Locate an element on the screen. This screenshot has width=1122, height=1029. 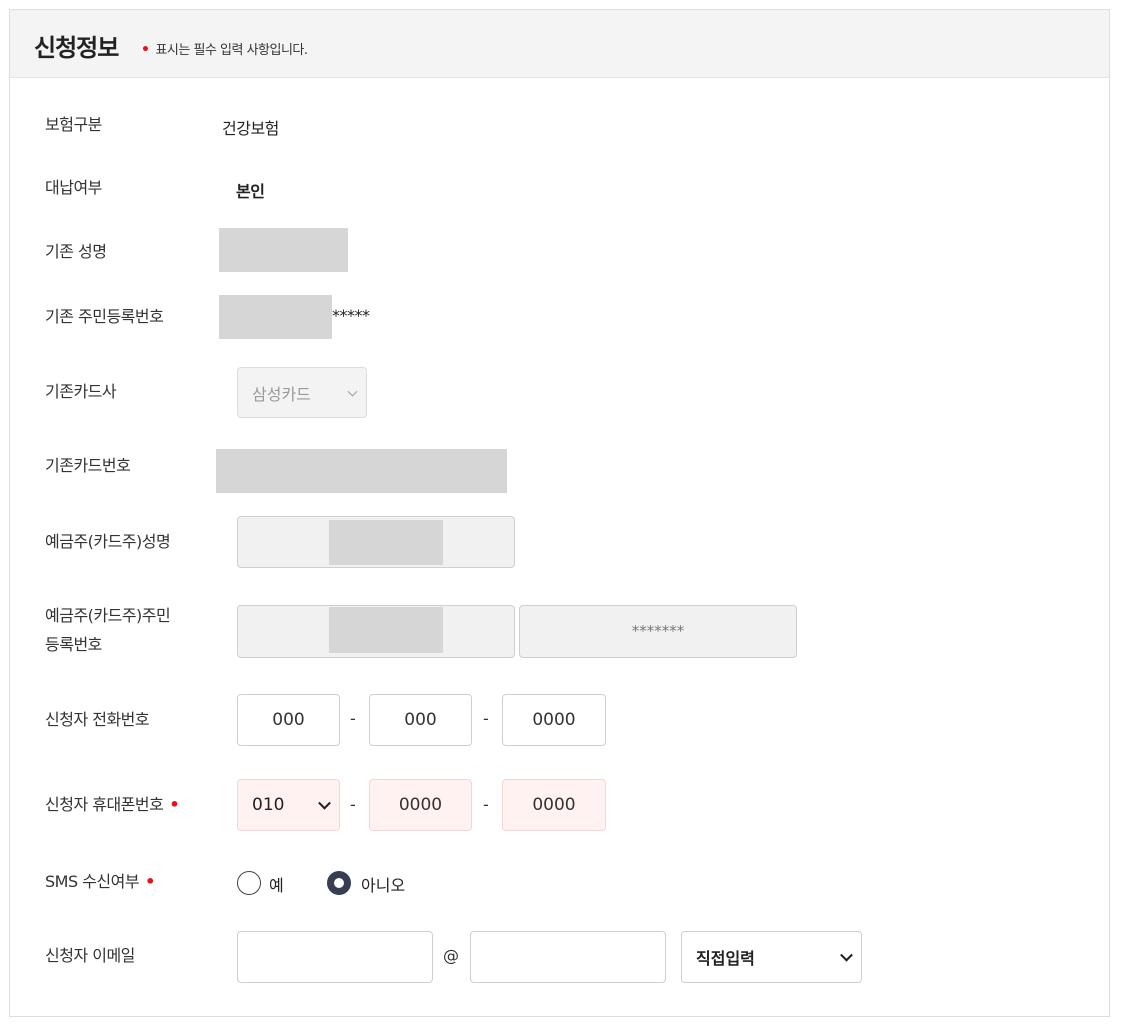
mobile-label-text: 신청자 휴대폰번호 is located at coordinates (104, 804).